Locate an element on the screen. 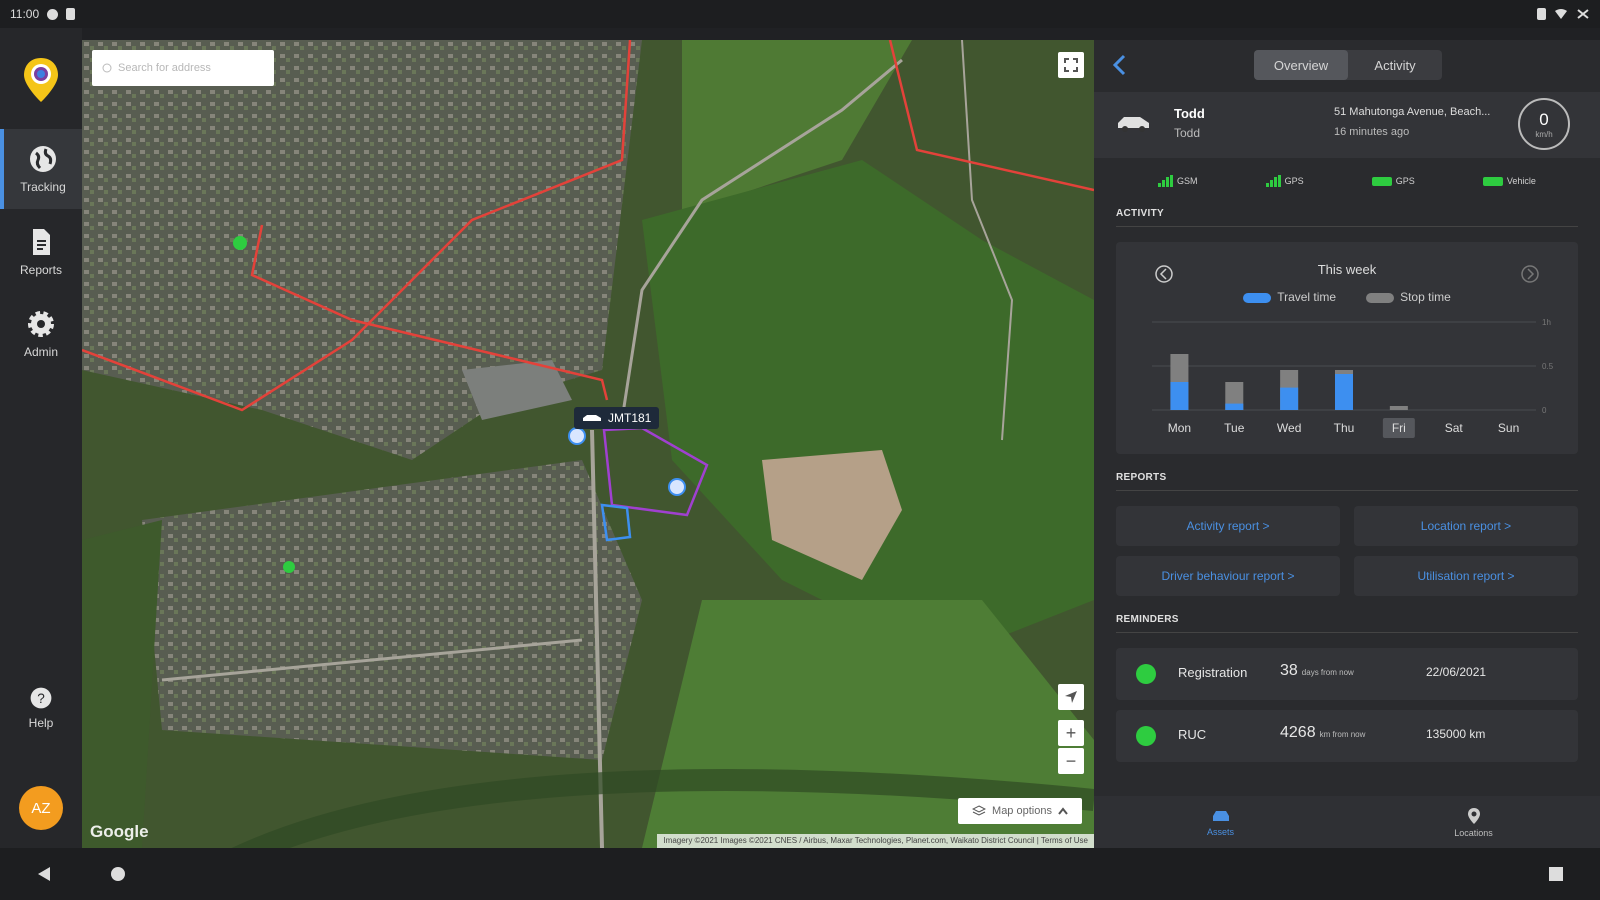  reminder-ruc: RUC 4268 km from now 135000 km is located at coordinates (1347, 736).